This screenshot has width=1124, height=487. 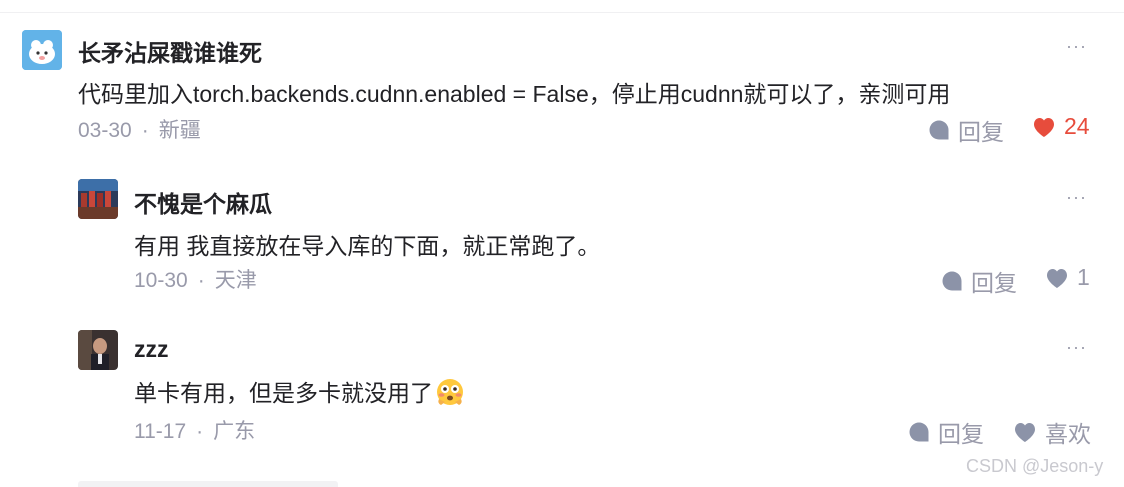 I want to click on like-count: 1, so click(x=1083, y=277).